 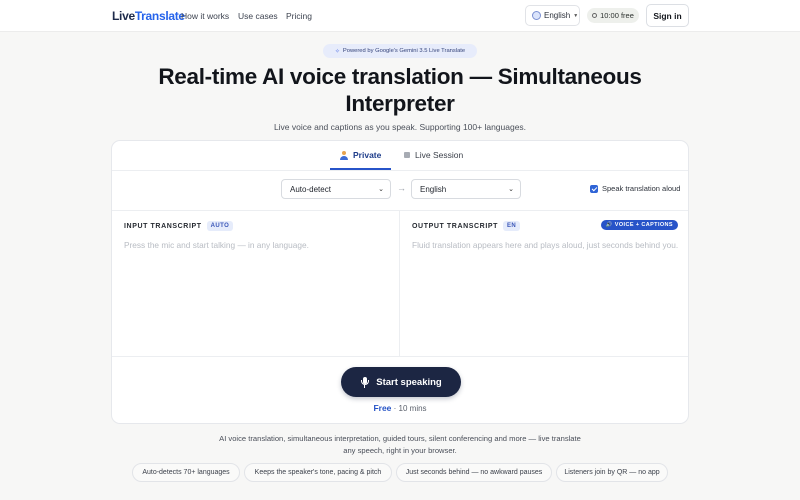 What do you see at coordinates (410, 408) in the screenshot?
I see `free-duration: · 10 mins` at bounding box center [410, 408].